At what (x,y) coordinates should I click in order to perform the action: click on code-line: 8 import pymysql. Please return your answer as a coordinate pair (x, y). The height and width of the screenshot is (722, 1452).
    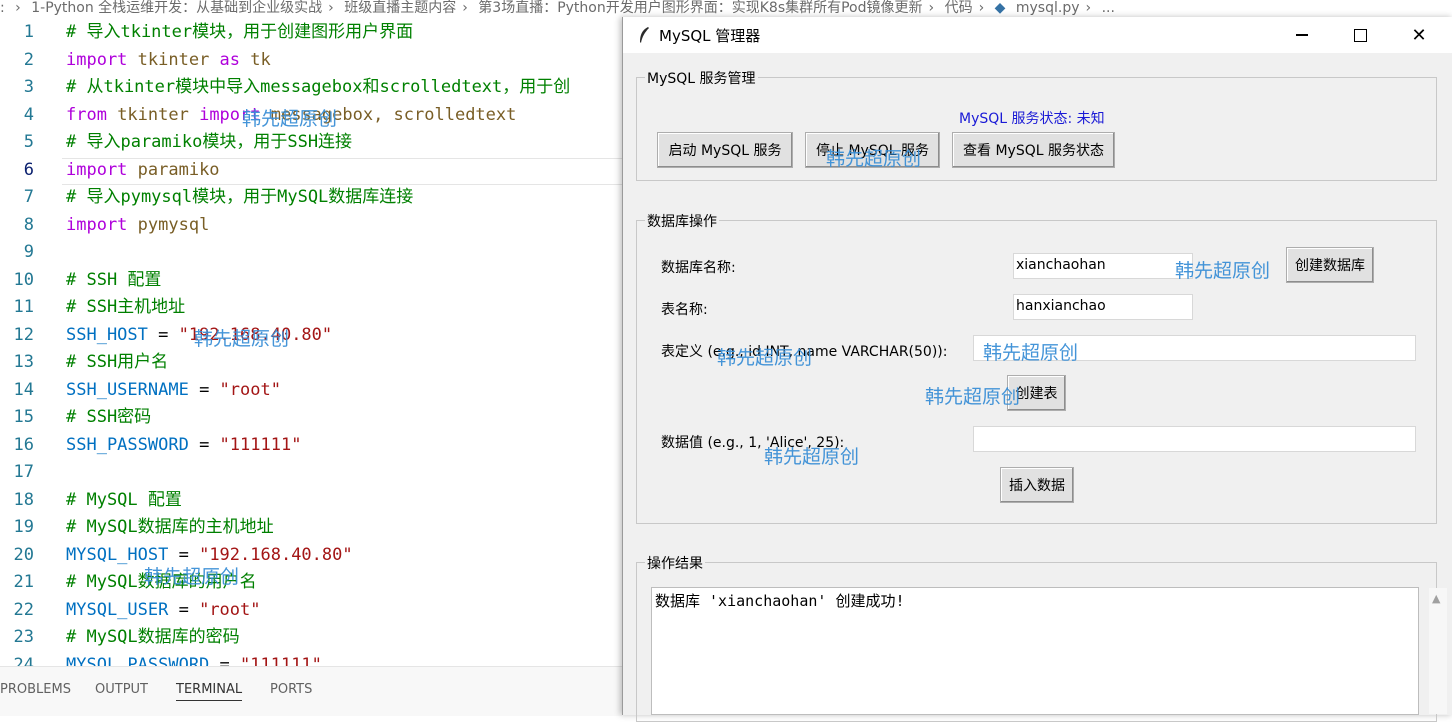
    Looking at the image, I should click on (311, 225).